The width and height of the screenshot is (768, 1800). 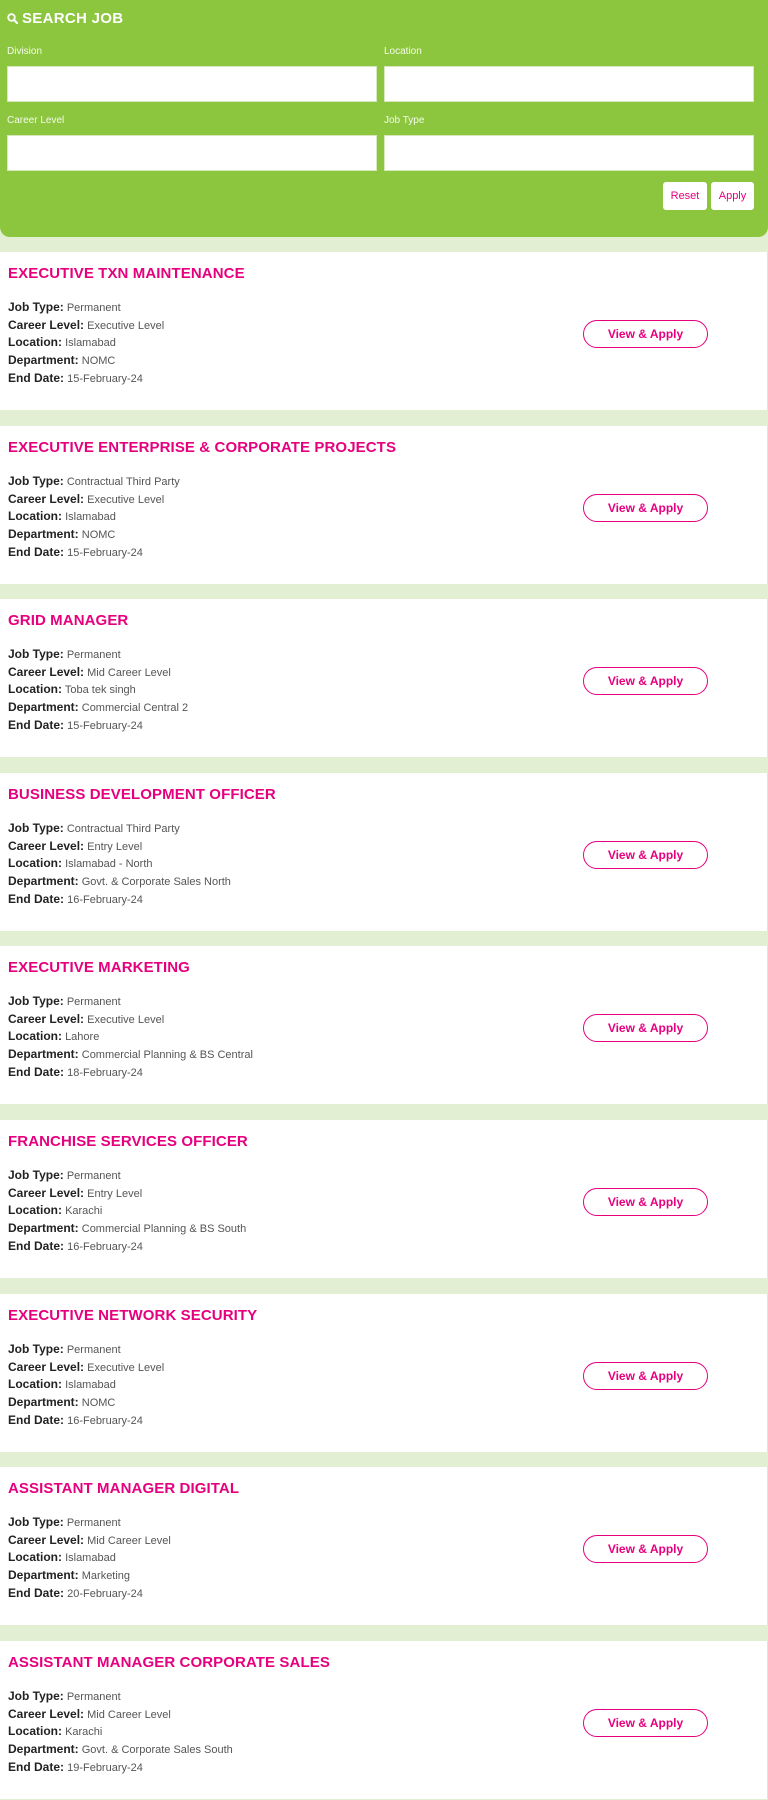 What do you see at coordinates (126, 273) in the screenshot?
I see `job-title: EXECUTIVE TXN MAINTENANCE` at bounding box center [126, 273].